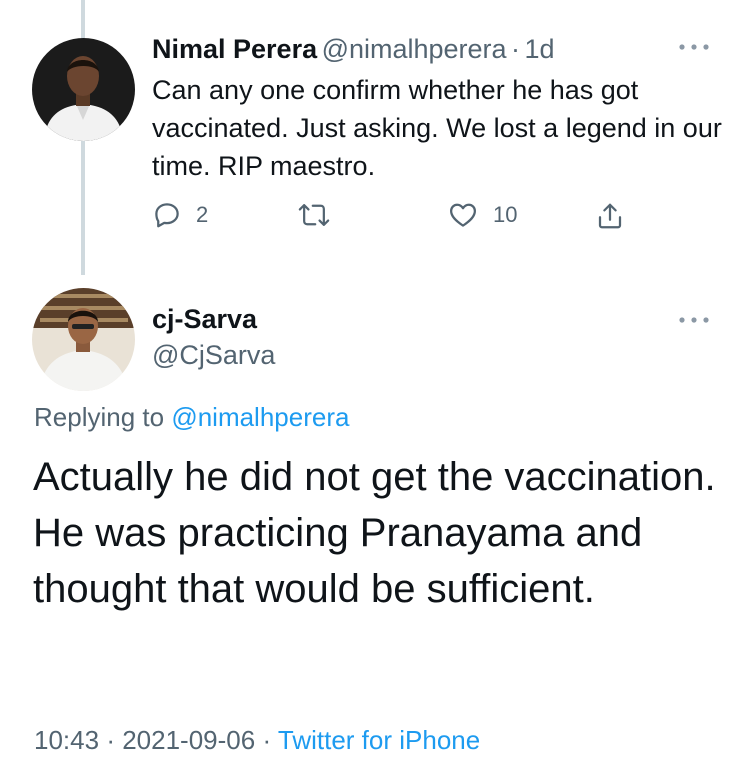 This screenshot has height=776, width=750. I want to click on author-handle: @CjSarva, so click(213, 355).